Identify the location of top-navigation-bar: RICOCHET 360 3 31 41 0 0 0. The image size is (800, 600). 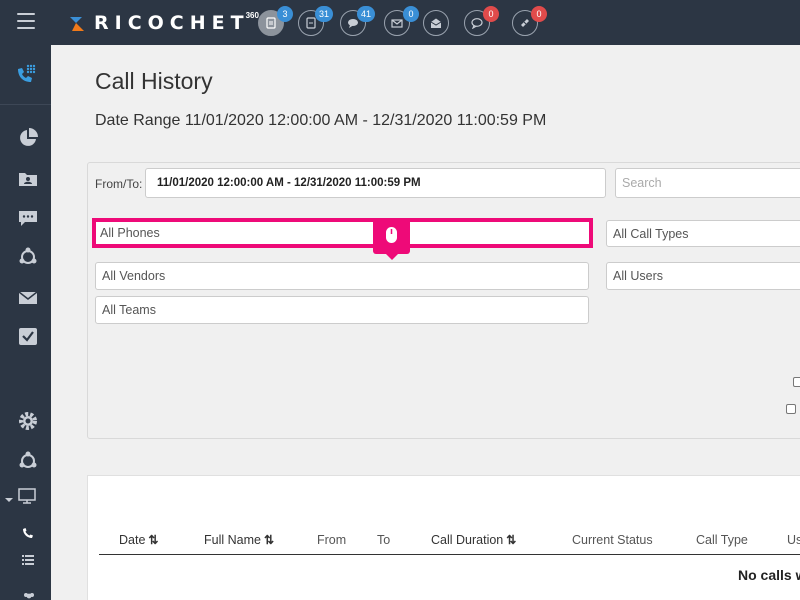
(400, 22).